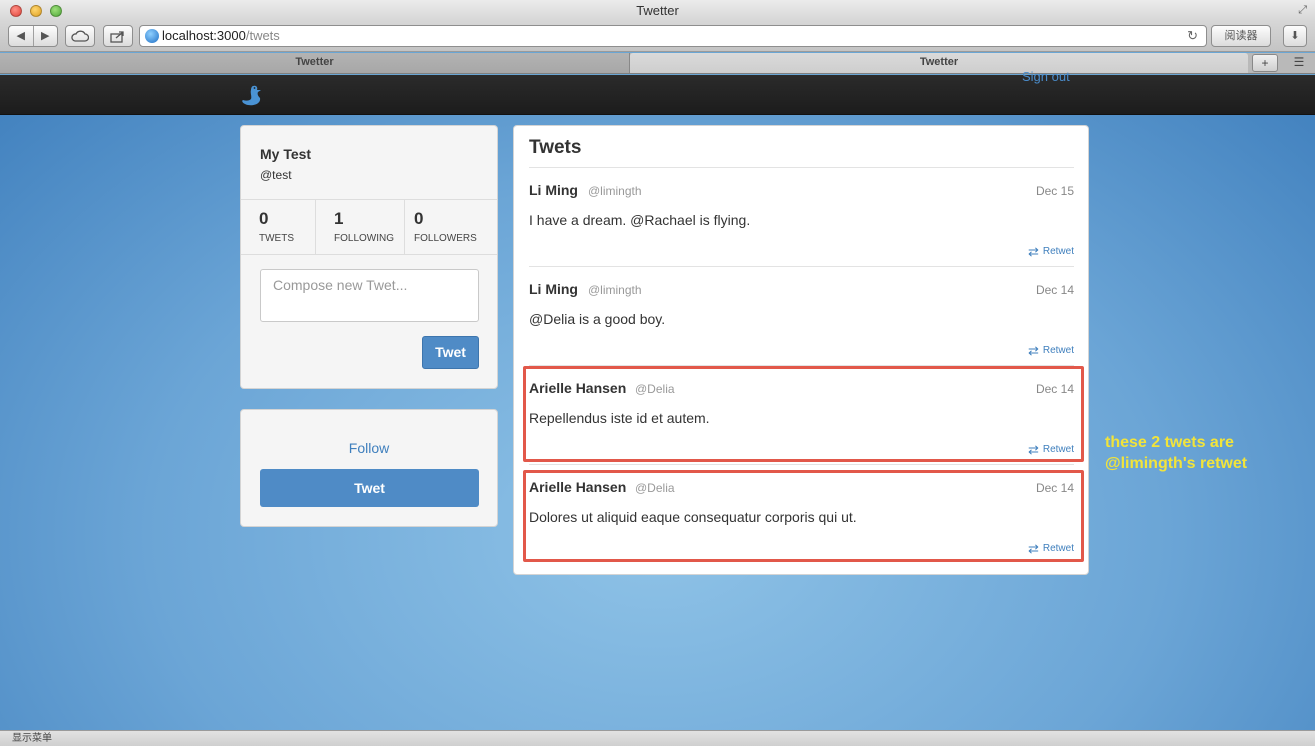 This screenshot has width=1315, height=746. I want to click on stat-followers: 0 FOLLOWERS, so click(451, 227).